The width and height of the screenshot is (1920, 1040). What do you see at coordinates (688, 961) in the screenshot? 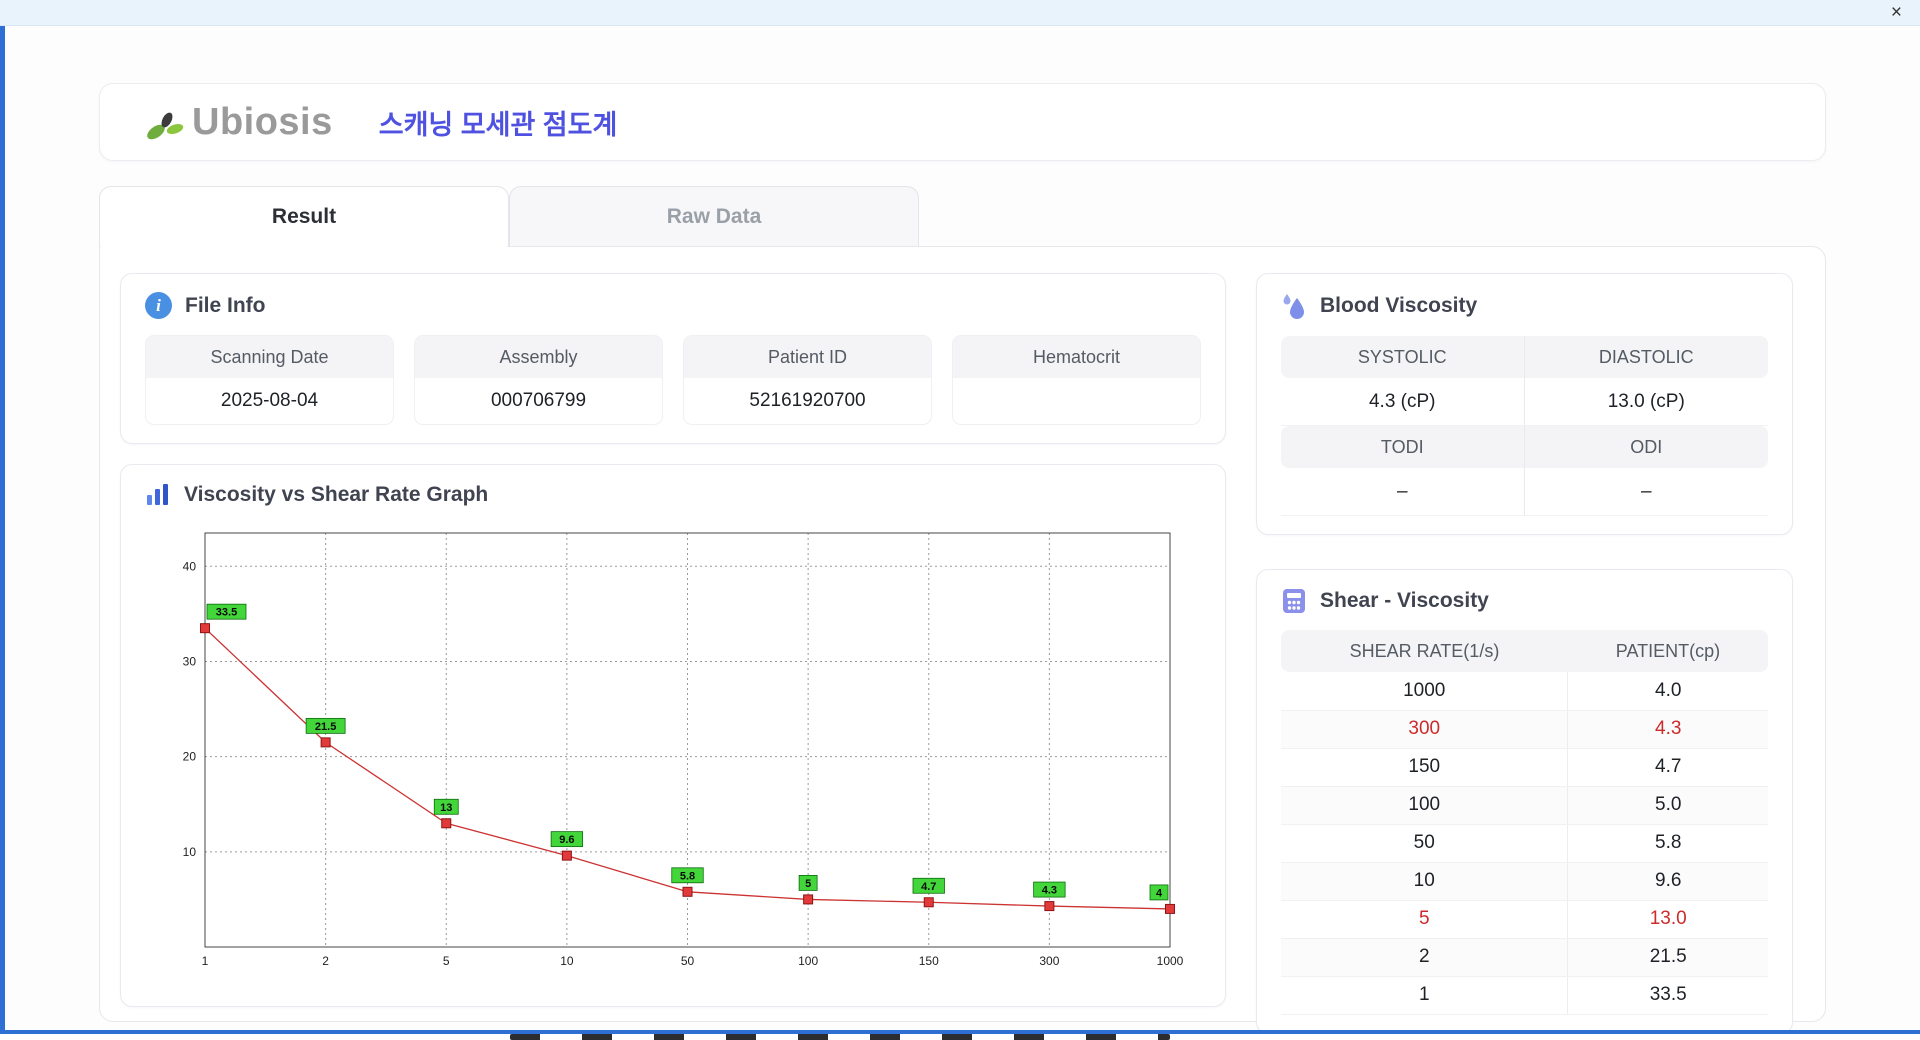
I see `svg-text: 50` at bounding box center [688, 961].